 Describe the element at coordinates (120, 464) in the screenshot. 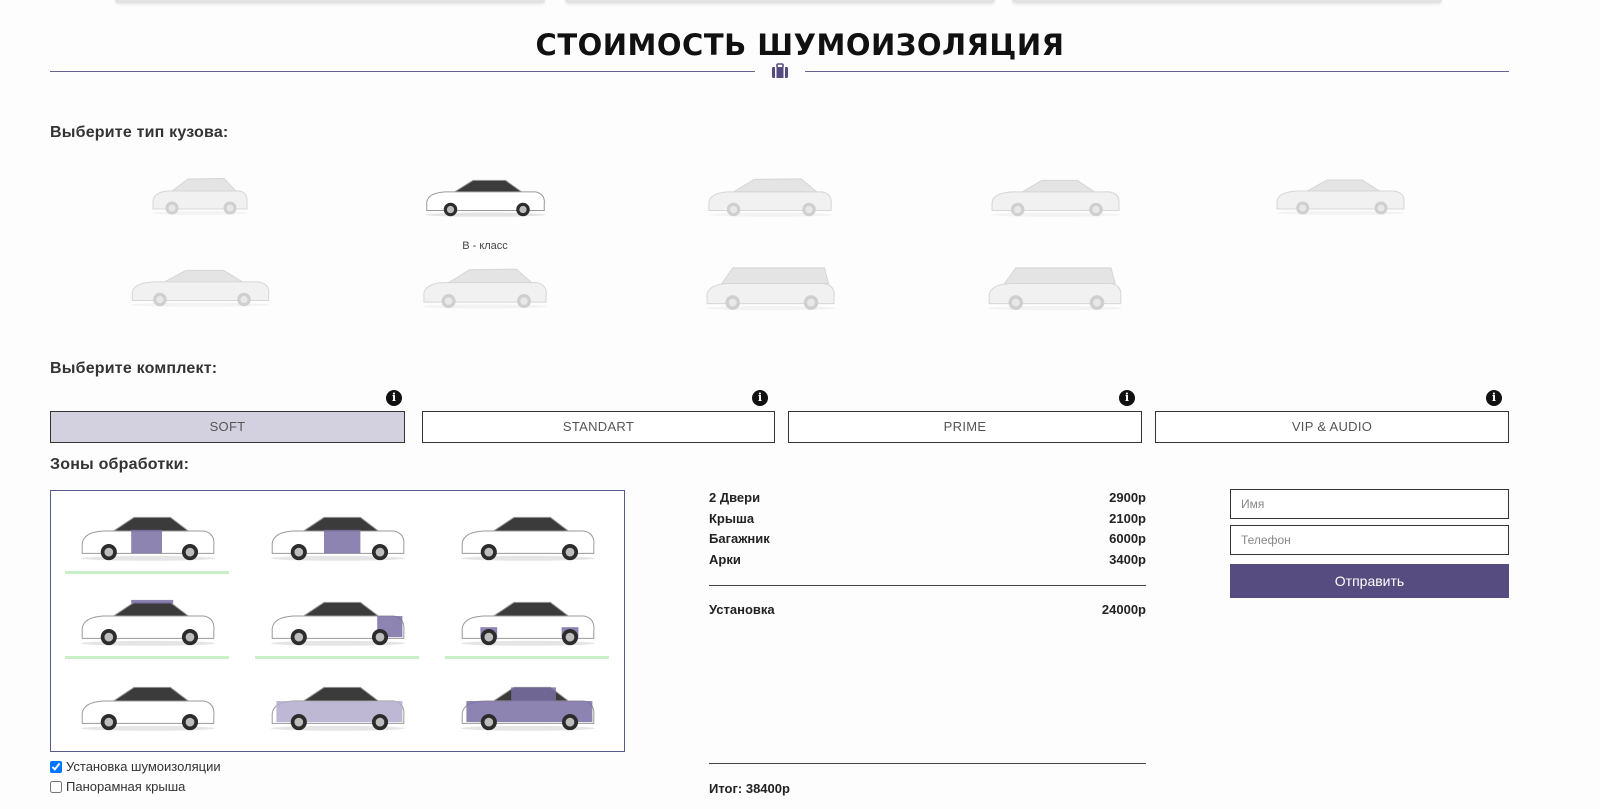

I see `zones-label: Зоны обработки:` at that location.